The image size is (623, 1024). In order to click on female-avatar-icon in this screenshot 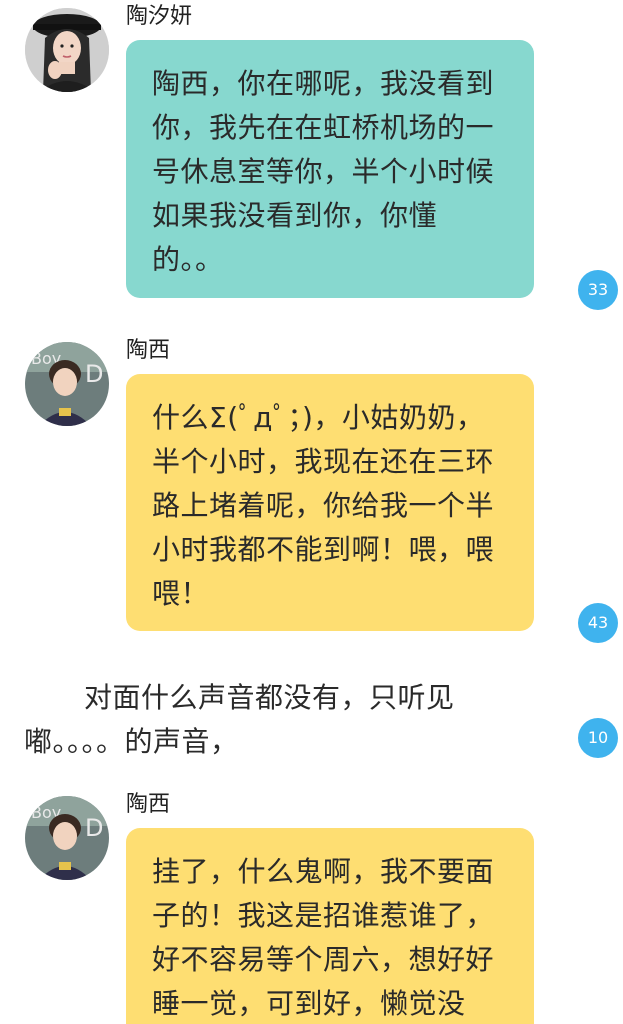, I will do `click(67, 50)`.